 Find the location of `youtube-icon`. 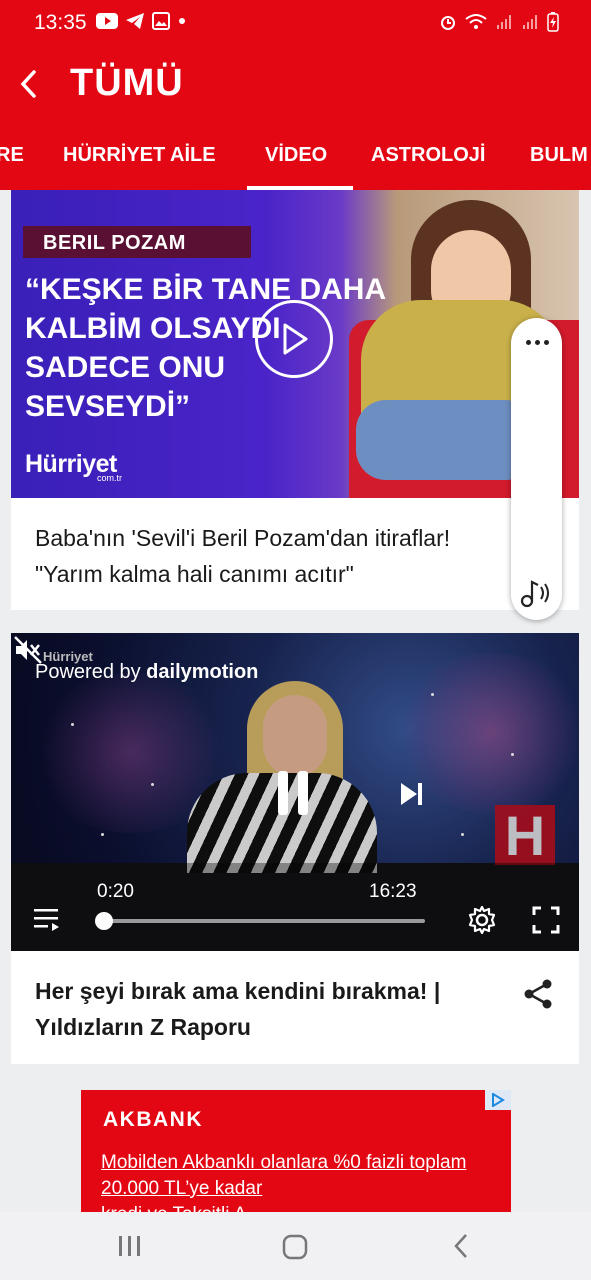

youtube-icon is located at coordinates (107, 21).